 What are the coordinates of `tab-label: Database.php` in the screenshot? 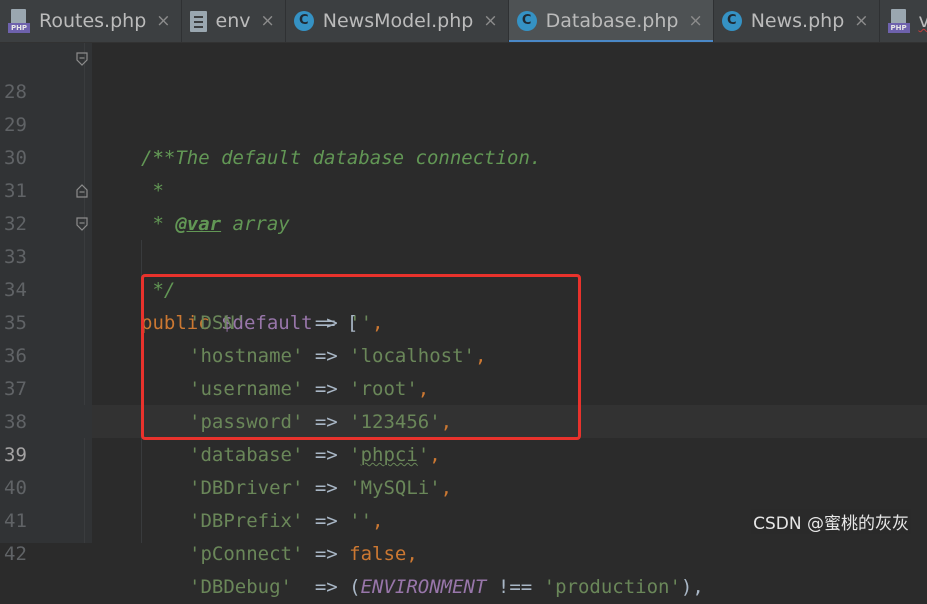 It's located at (612, 21).